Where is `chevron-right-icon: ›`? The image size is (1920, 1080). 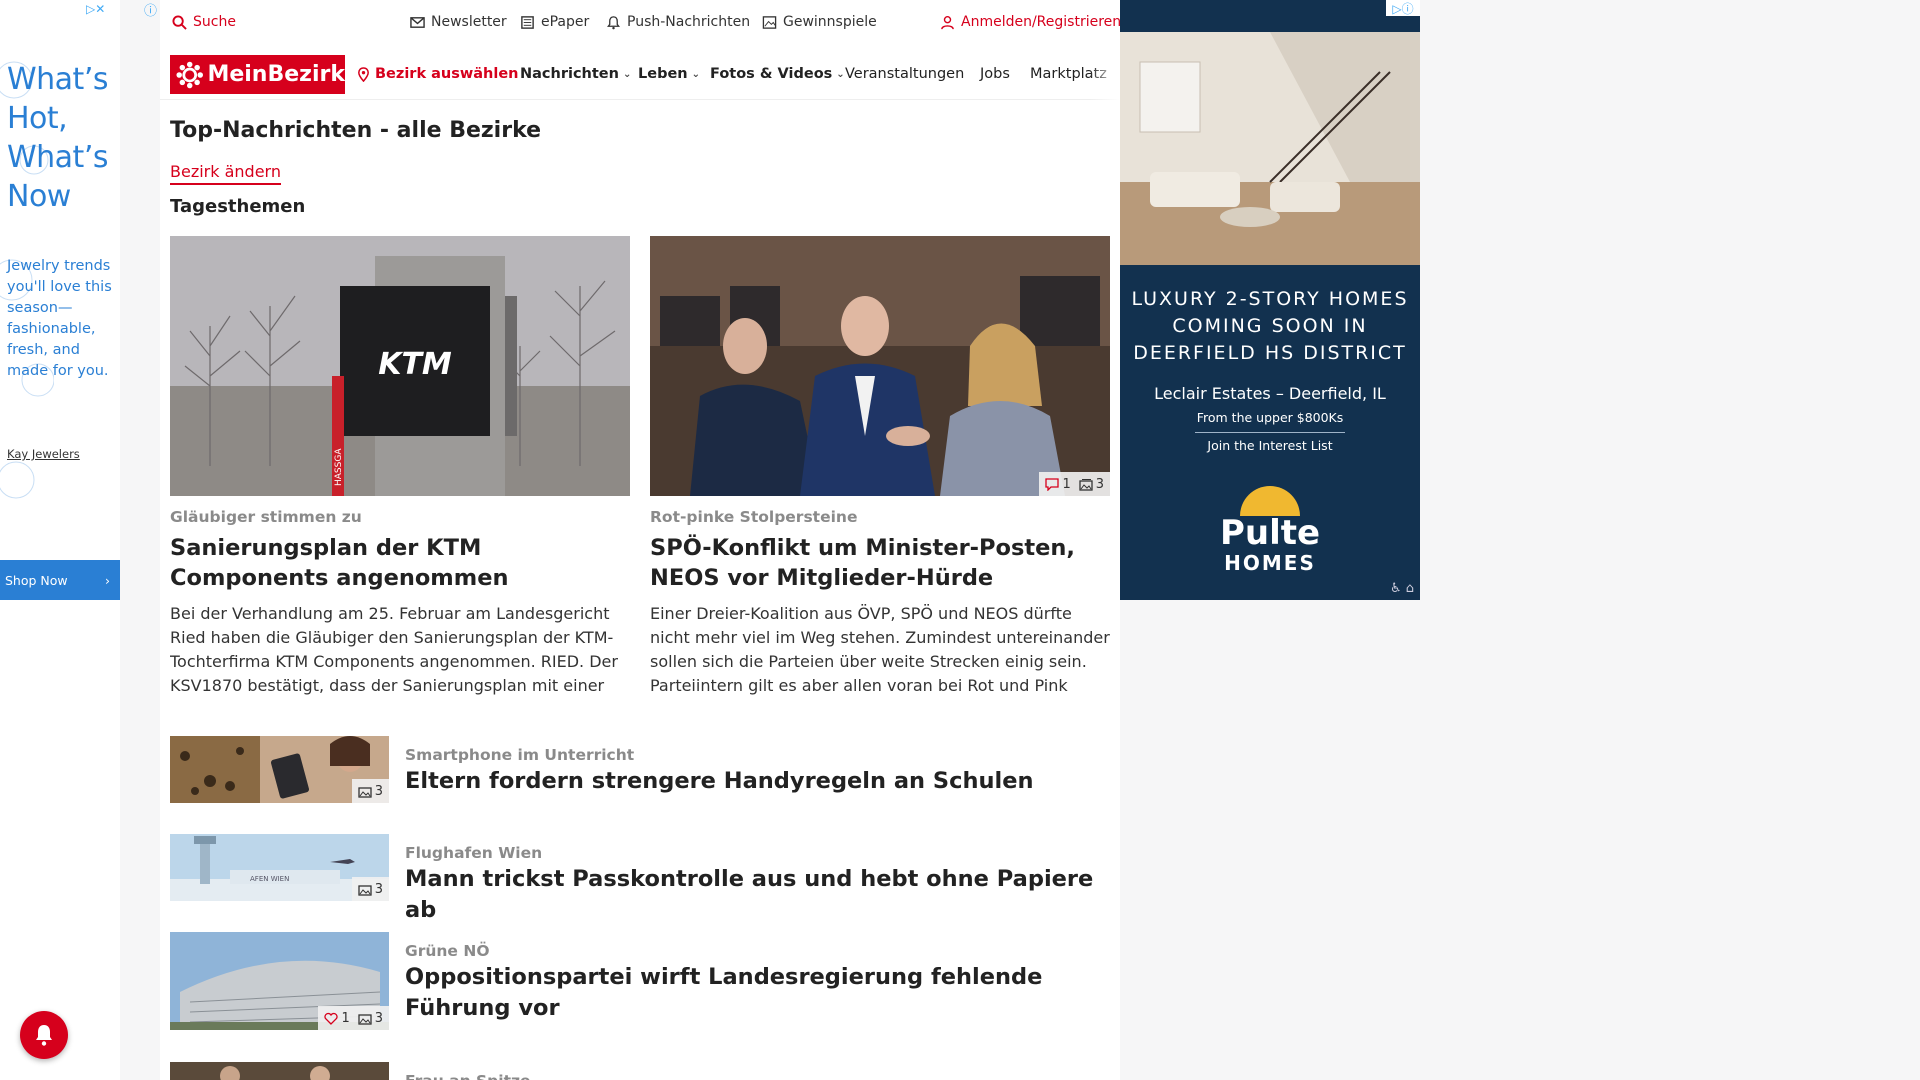
chevron-right-icon: › is located at coordinates (107, 580).